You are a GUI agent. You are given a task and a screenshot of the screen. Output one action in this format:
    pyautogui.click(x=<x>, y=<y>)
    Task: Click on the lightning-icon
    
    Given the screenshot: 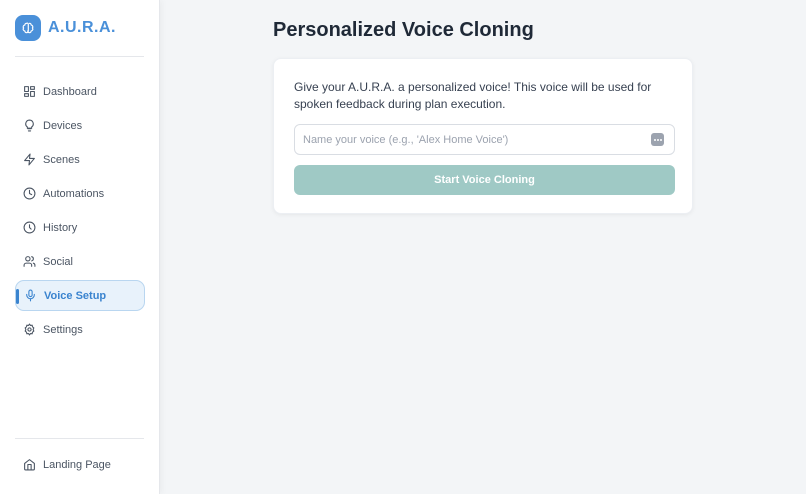 What is the action you would take?
    pyautogui.click(x=29, y=159)
    